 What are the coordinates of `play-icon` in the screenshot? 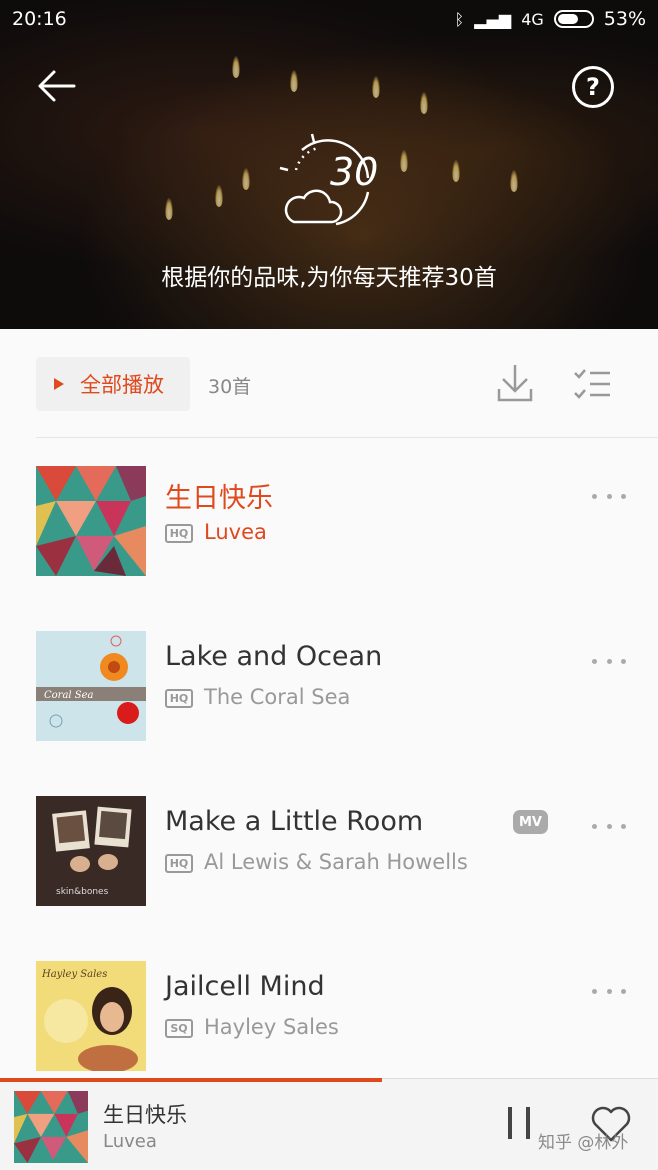 It's located at (59, 384).